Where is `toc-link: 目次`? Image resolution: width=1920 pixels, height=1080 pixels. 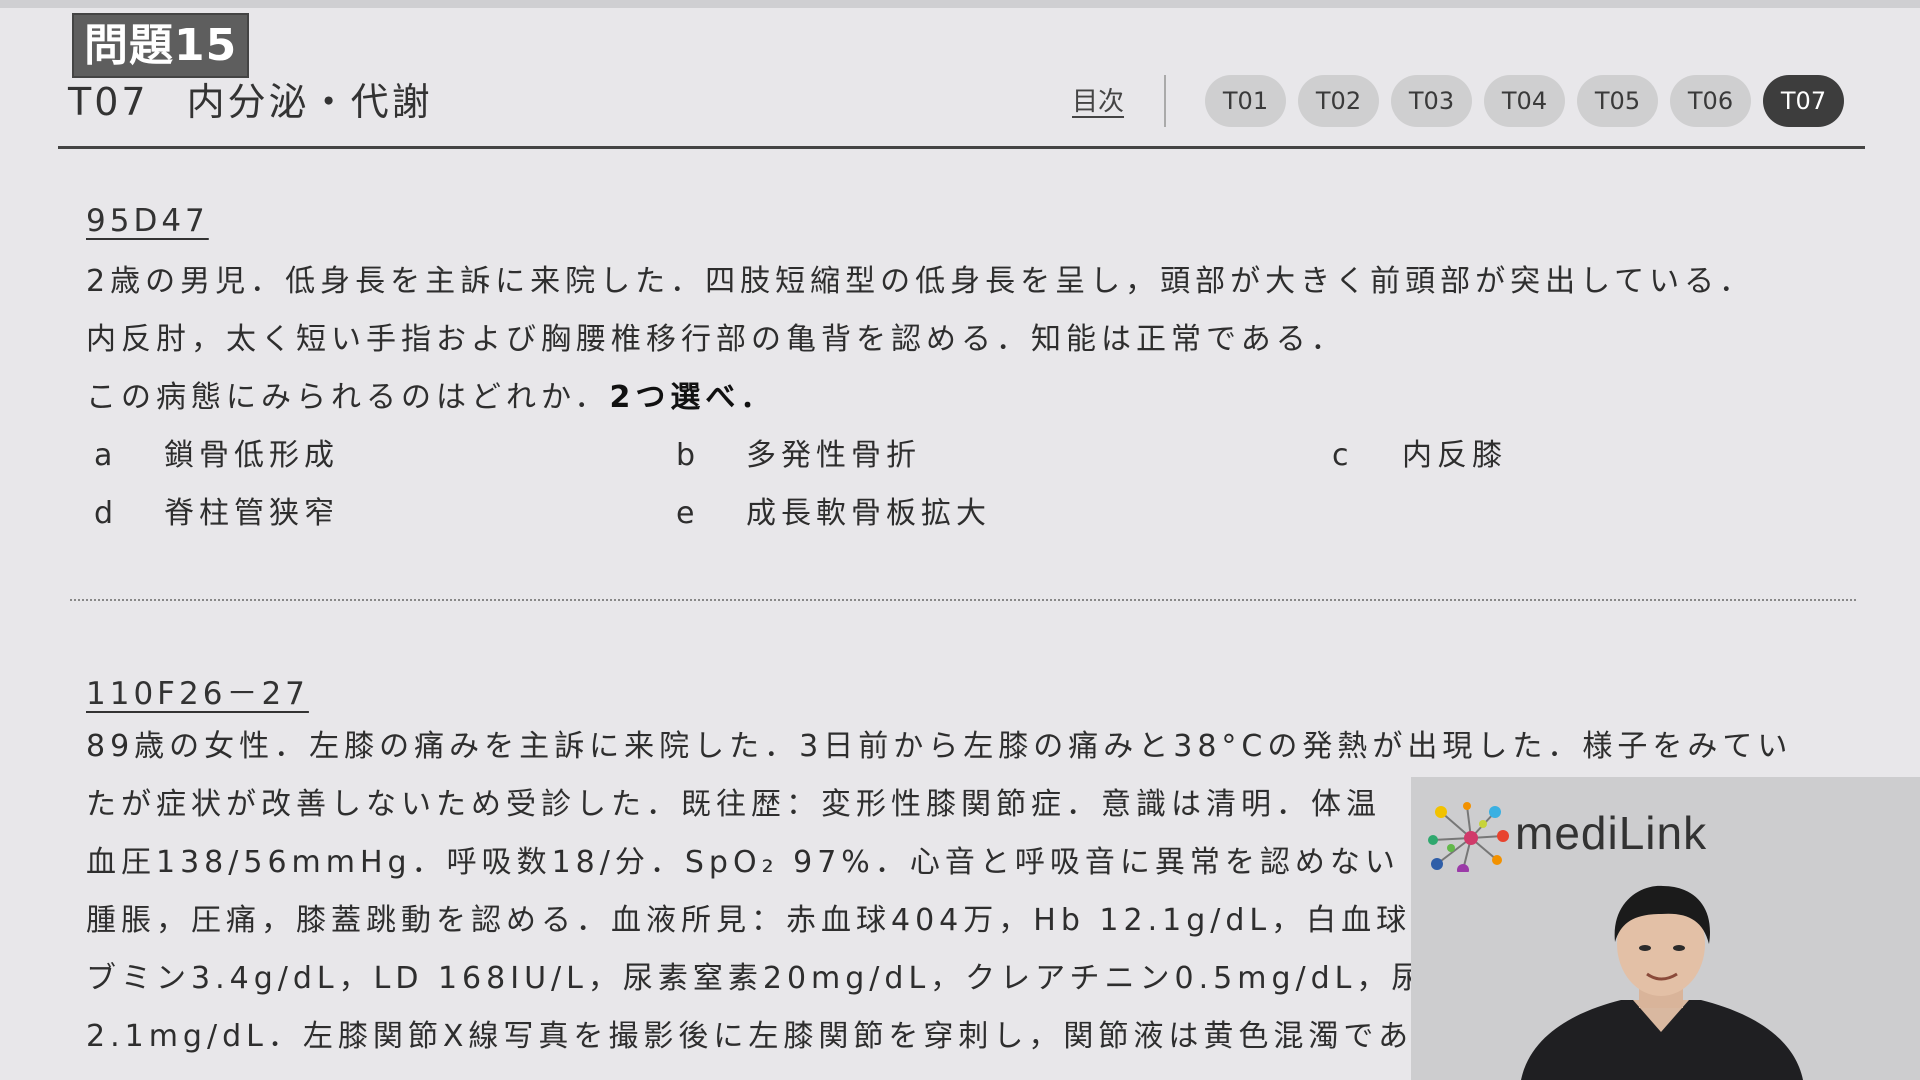 toc-link: 目次 is located at coordinates (1098, 102).